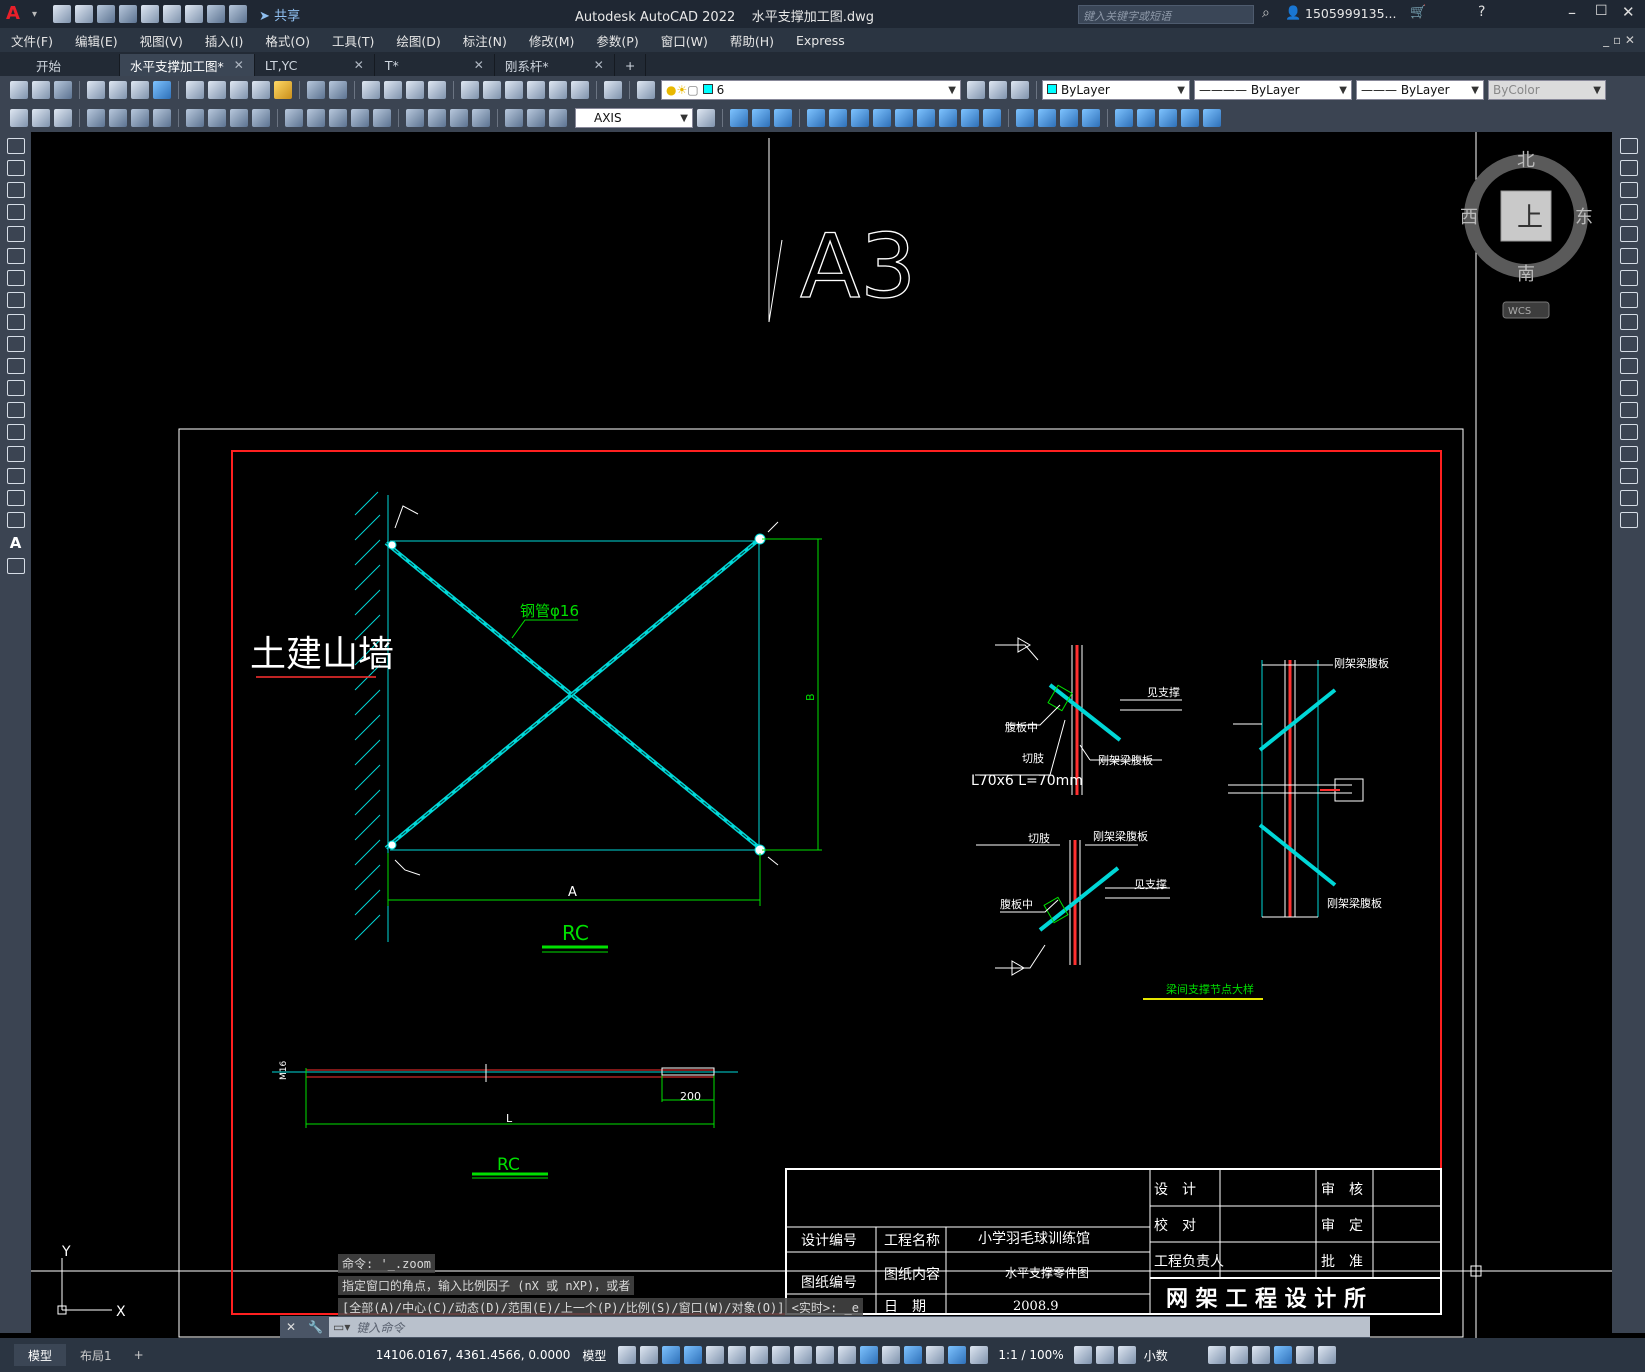 The image size is (1645, 1372). What do you see at coordinates (239, 65) in the screenshot?
I see `tab-close-icon: ✕` at bounding box center [239, 65].